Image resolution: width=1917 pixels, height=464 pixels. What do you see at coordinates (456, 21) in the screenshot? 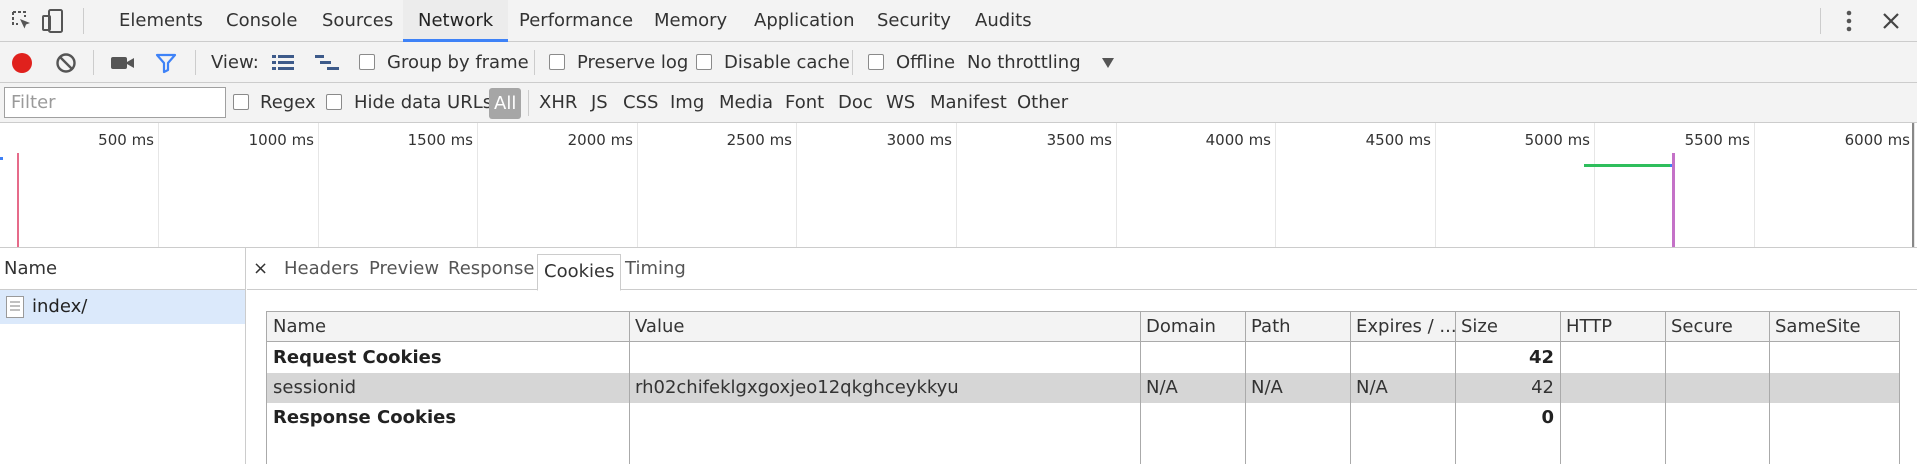
I see `tab-network: Network` at bounding box center [456, 21].